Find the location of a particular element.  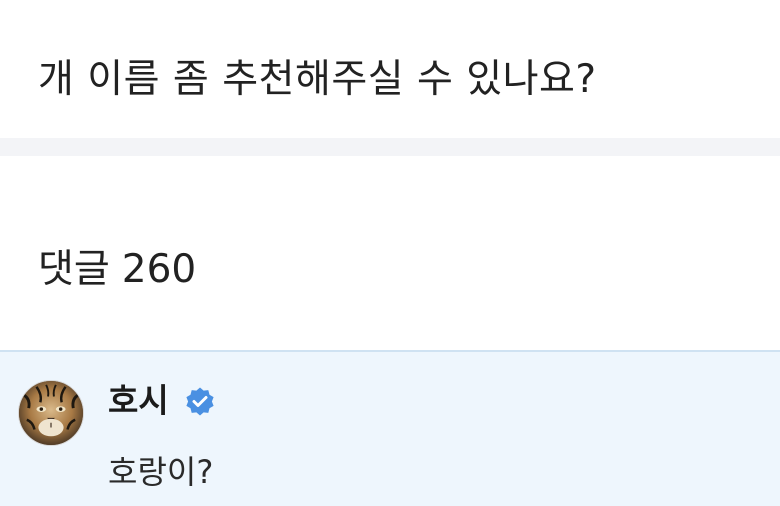

comments-label: 댓글 is located at coordinates (74, 269).